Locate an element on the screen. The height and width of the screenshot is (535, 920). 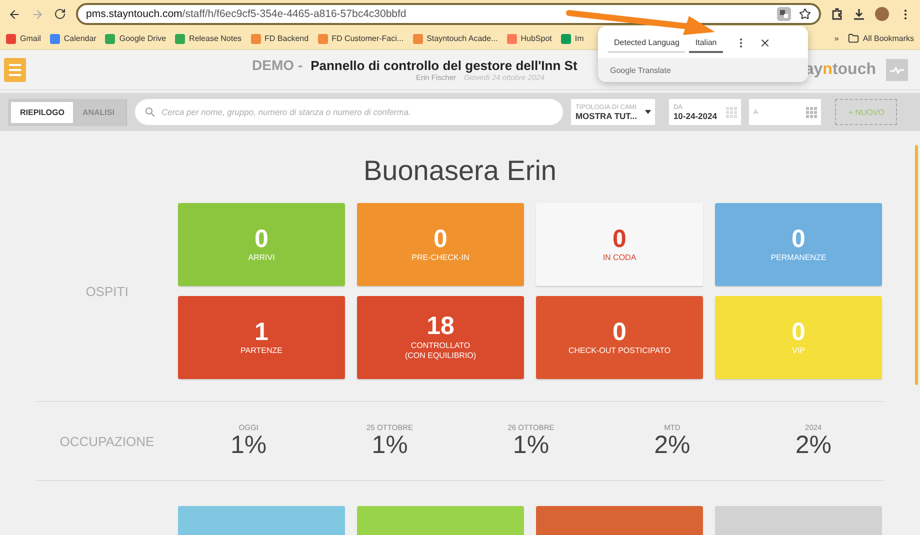
guest-tile: 1 PARTENZE is located at coordinates (261, 337).